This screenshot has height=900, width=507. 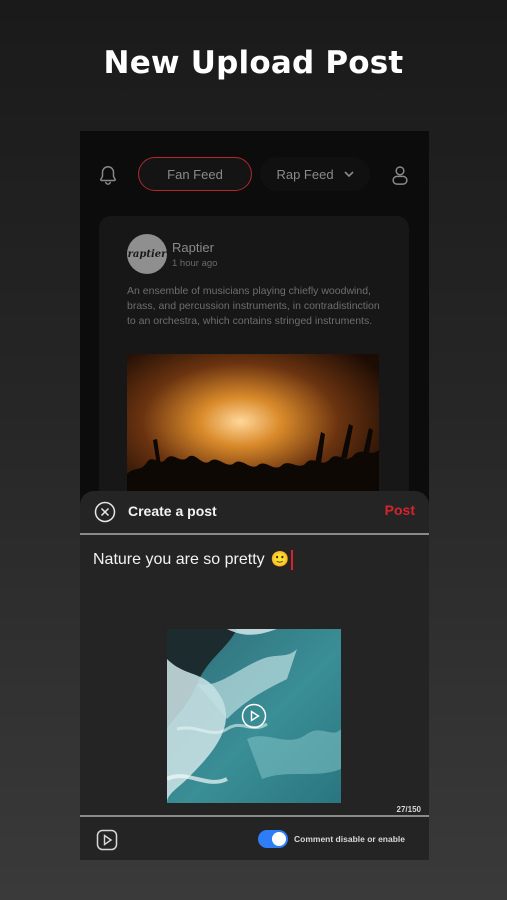 I want to click on tab-fan-feed-label: Fan Feed, so click(x=195, y=174).